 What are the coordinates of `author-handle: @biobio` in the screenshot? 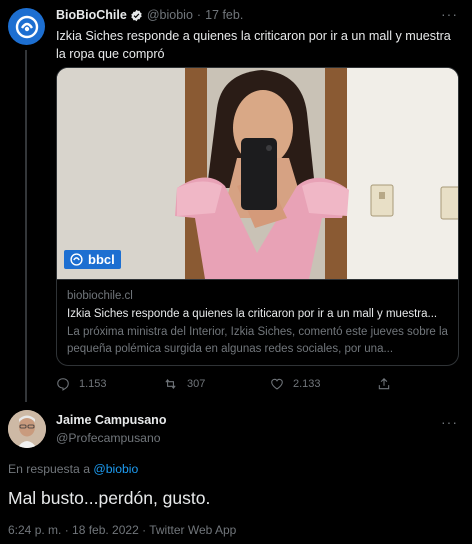 It's located at (170, 15).